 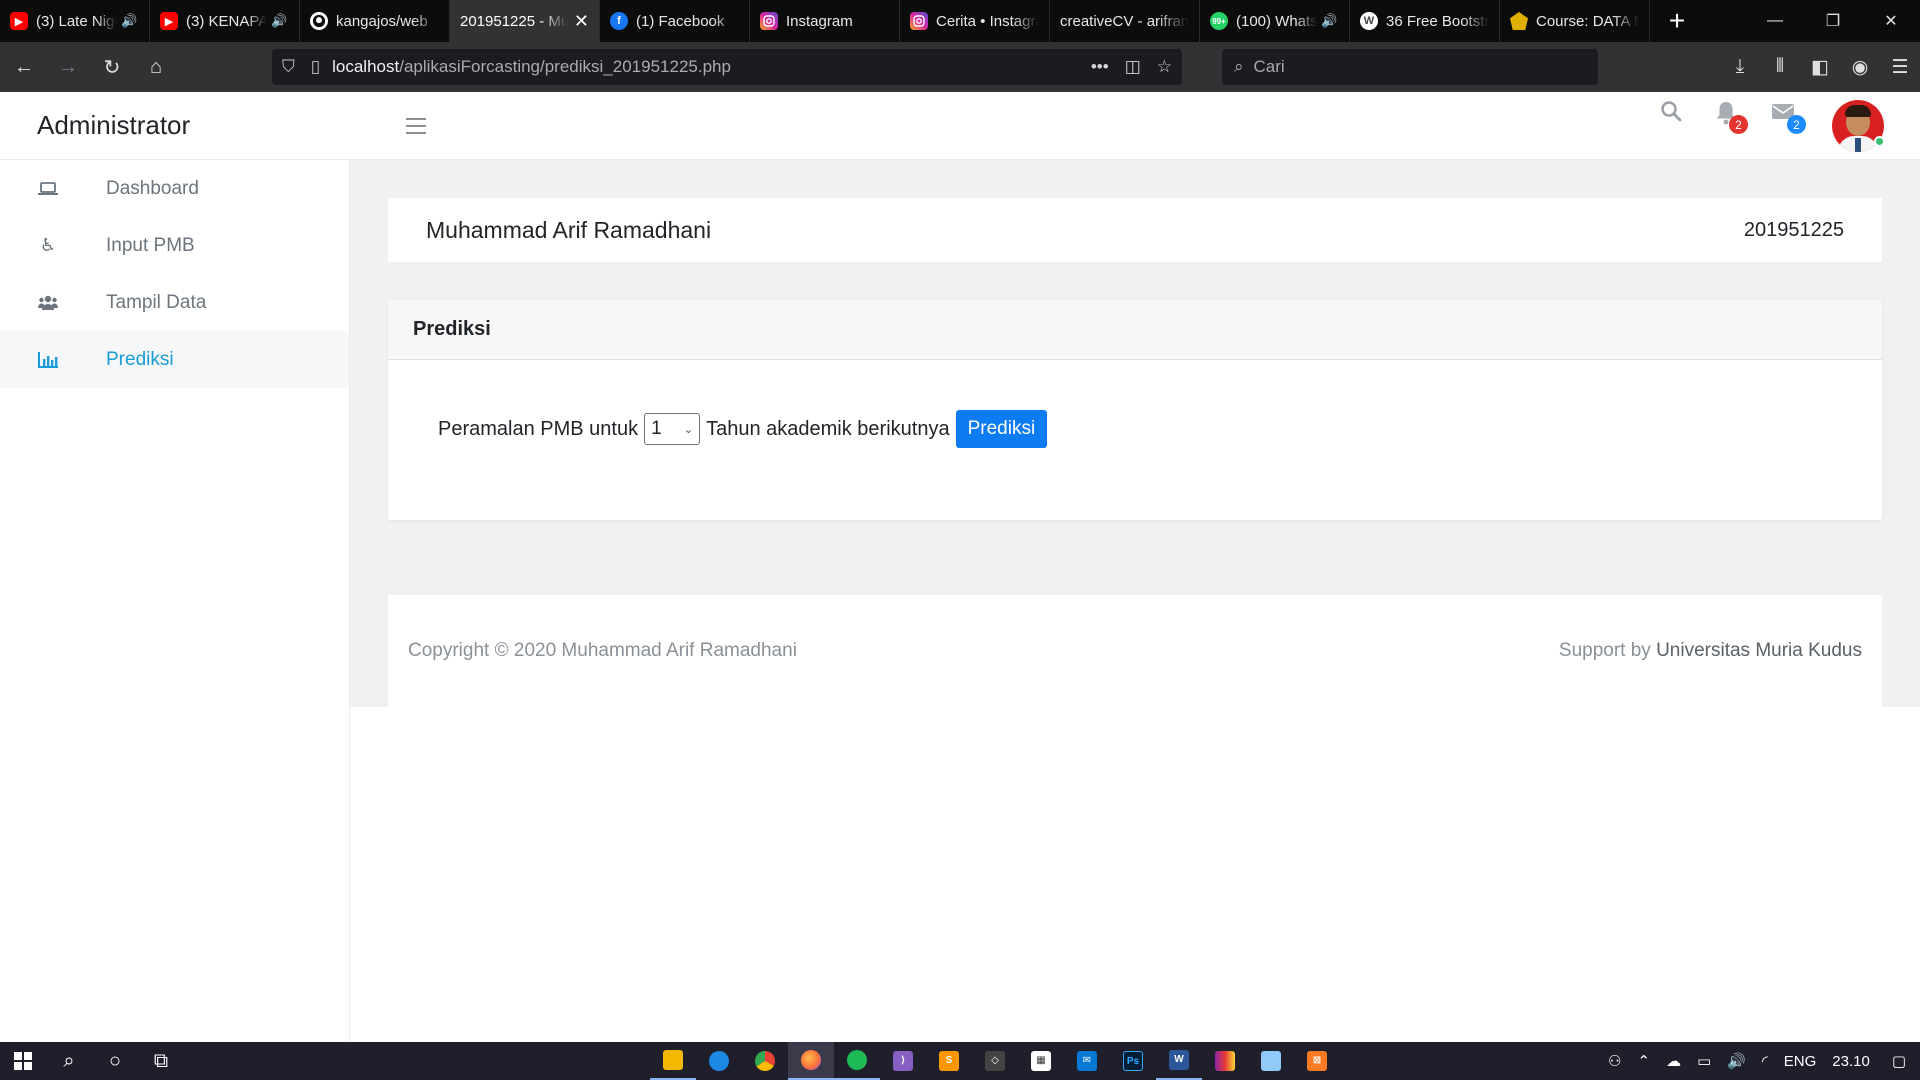 I want to click on home-icon: ⌂, so click(x=156, y=67).